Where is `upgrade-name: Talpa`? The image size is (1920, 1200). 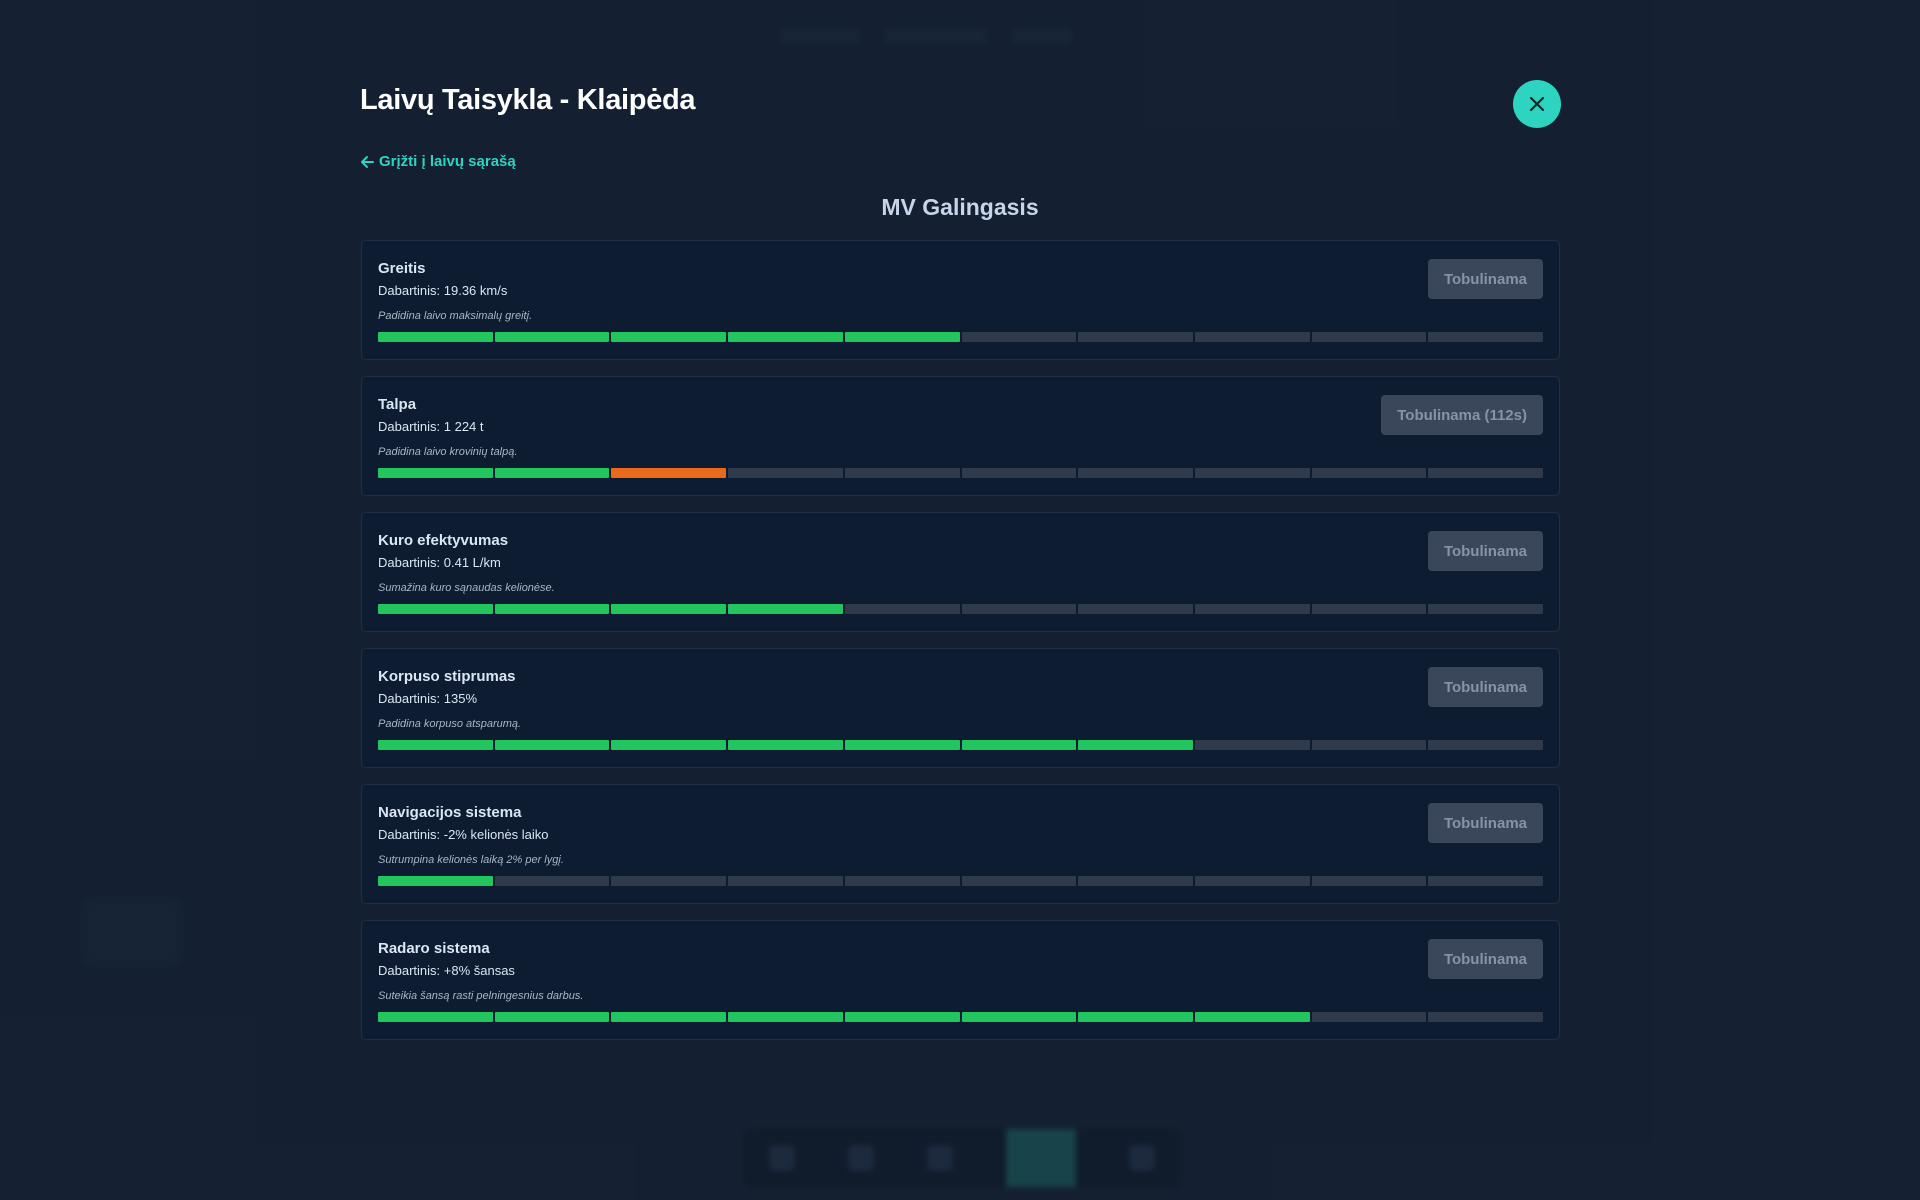
upgrade-name: Talpa is located at coordinates (397, 404).